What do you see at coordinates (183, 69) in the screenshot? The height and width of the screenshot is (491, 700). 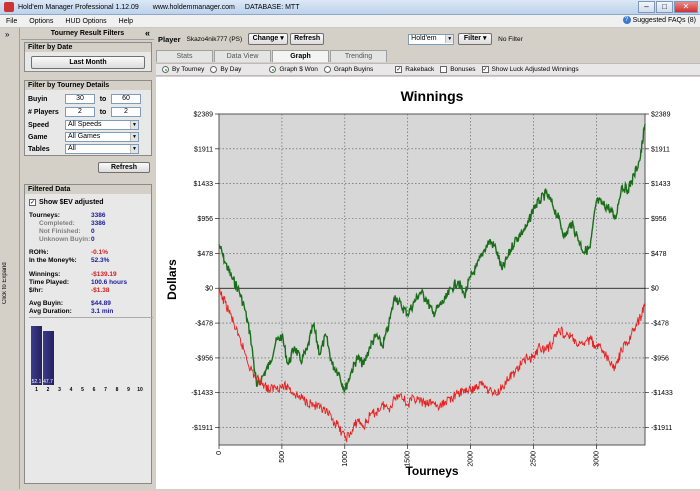 I see `by-tourney-radio: By Tourney` at bounding box center [183, 69].